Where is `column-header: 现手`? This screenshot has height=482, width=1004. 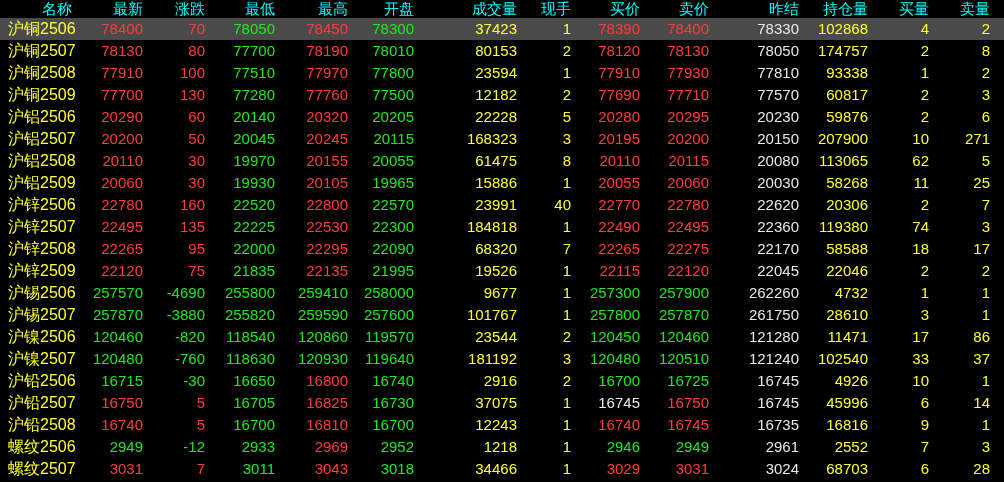
column-header: 现手 is located at coordinates (556, 8).